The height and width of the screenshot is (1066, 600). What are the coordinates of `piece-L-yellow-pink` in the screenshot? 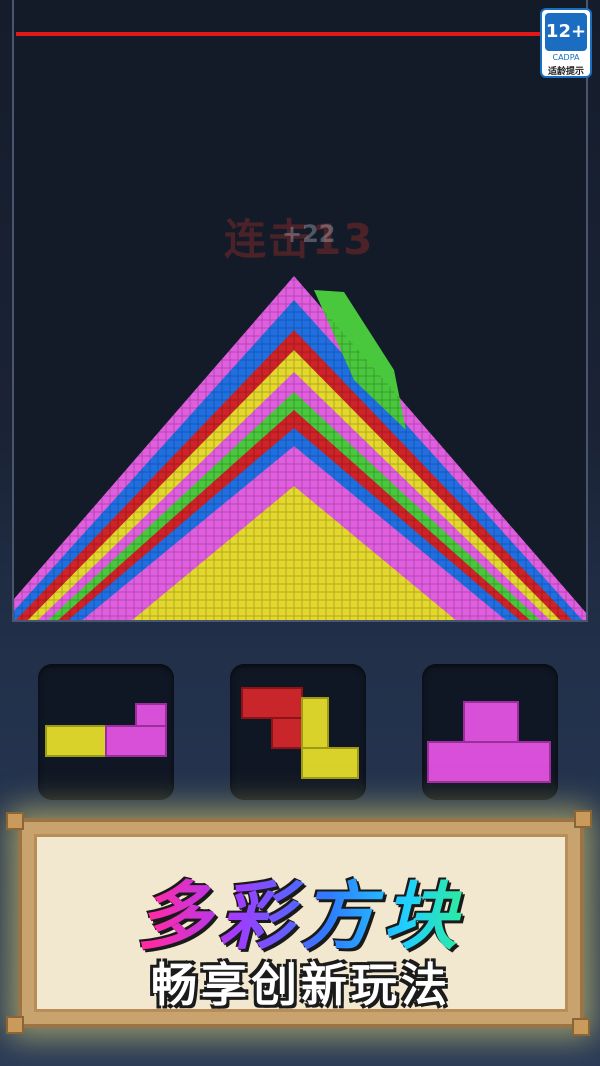 It's located at (106, 732).